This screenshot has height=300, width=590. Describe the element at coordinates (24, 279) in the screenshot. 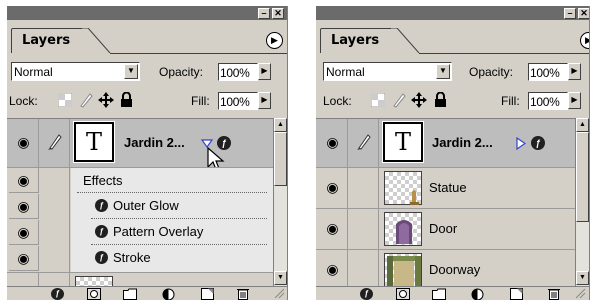

I see `visibility-toggle` at that location.